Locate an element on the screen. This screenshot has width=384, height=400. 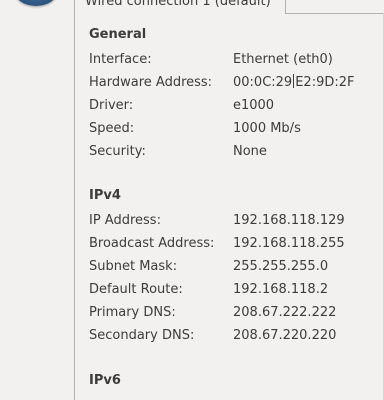
row-subnet-mask: Subnet Mask: 255.255.255.0 is located at coordinates (234, 267).